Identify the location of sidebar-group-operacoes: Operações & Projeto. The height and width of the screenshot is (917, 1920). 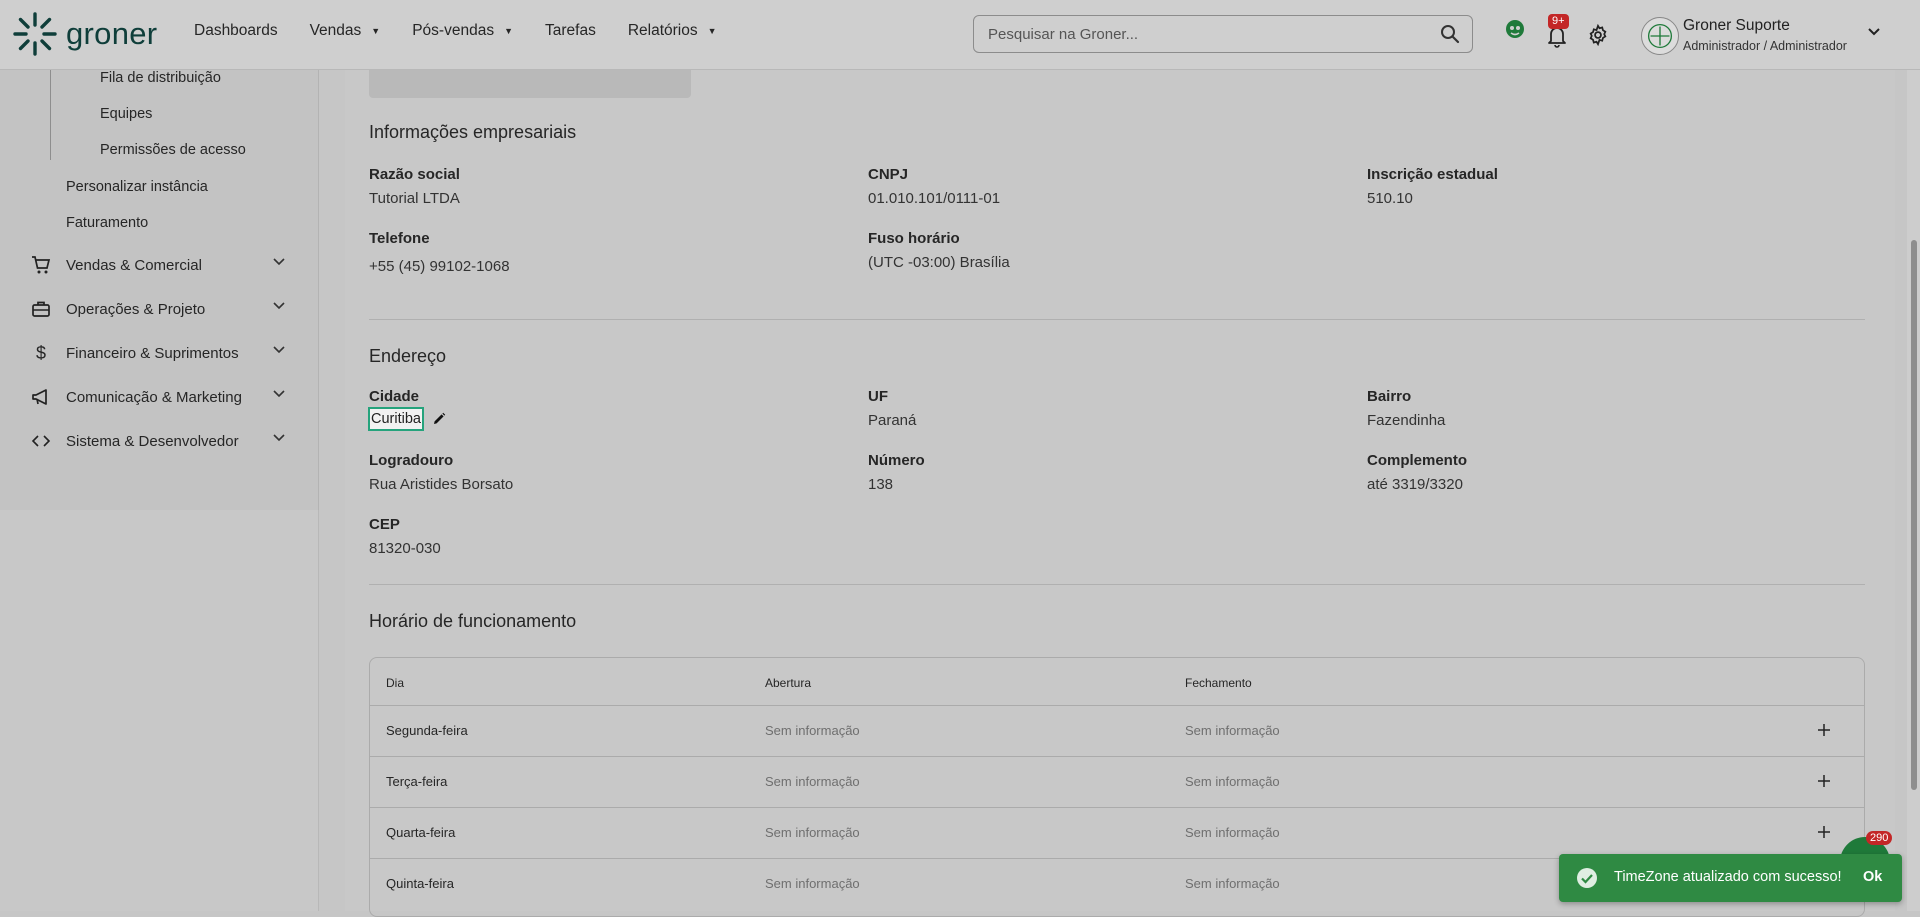
(158, 309).